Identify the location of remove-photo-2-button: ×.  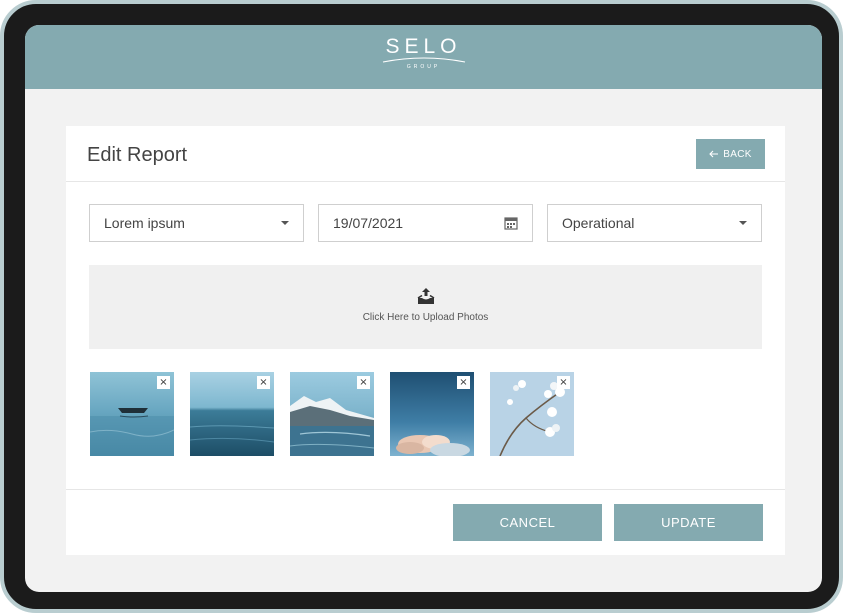
(263, 382).